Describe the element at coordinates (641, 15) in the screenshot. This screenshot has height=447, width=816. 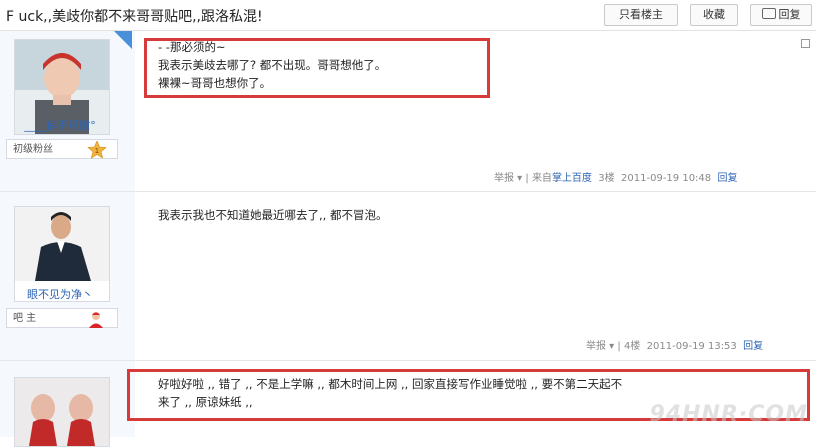
I see `only-author-button: 只看楼主` at that location.